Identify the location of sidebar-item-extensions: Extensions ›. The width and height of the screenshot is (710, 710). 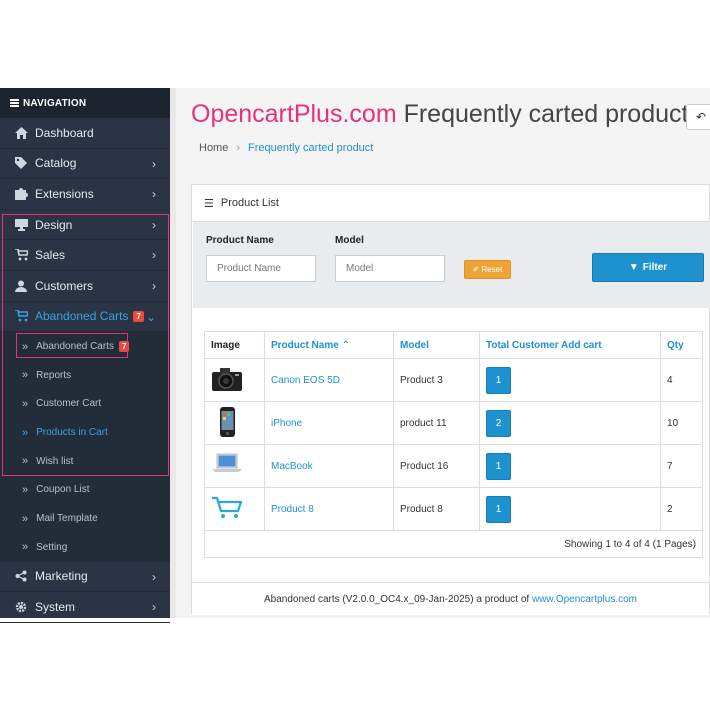
(85, 194).